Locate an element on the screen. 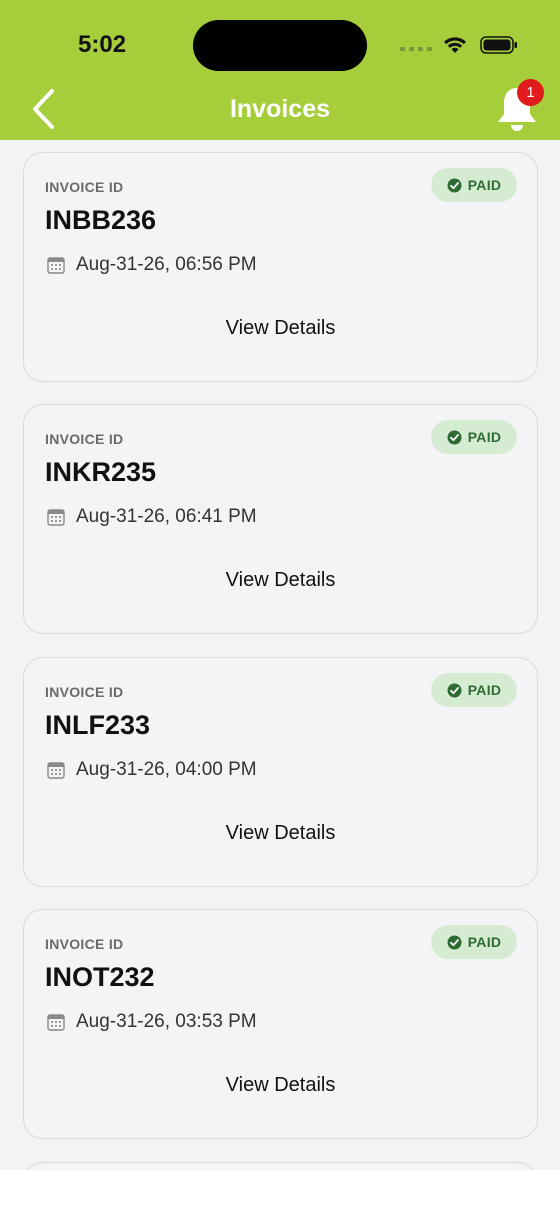 The width and height of the screenshot is (560, 1218). app-header: 5:02 Invoices 1 is located at coordinates (280, 70).